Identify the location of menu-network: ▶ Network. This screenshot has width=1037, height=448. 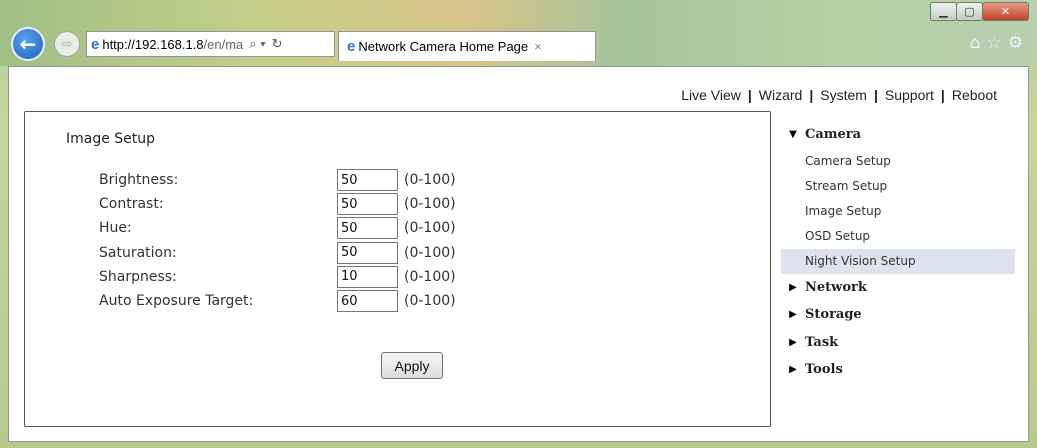
(898, 288).